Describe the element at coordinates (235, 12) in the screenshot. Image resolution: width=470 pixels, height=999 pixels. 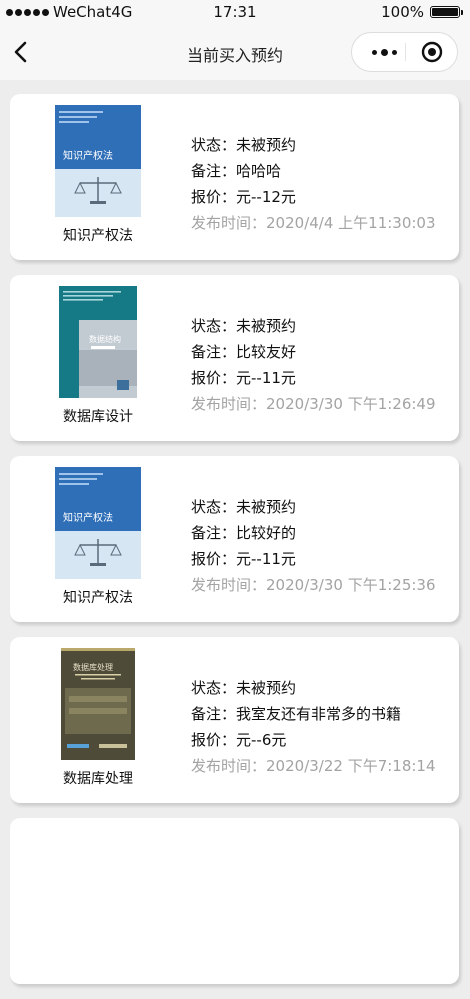
I see `status-bar: WeChat4G 17:31 100%` at that location.